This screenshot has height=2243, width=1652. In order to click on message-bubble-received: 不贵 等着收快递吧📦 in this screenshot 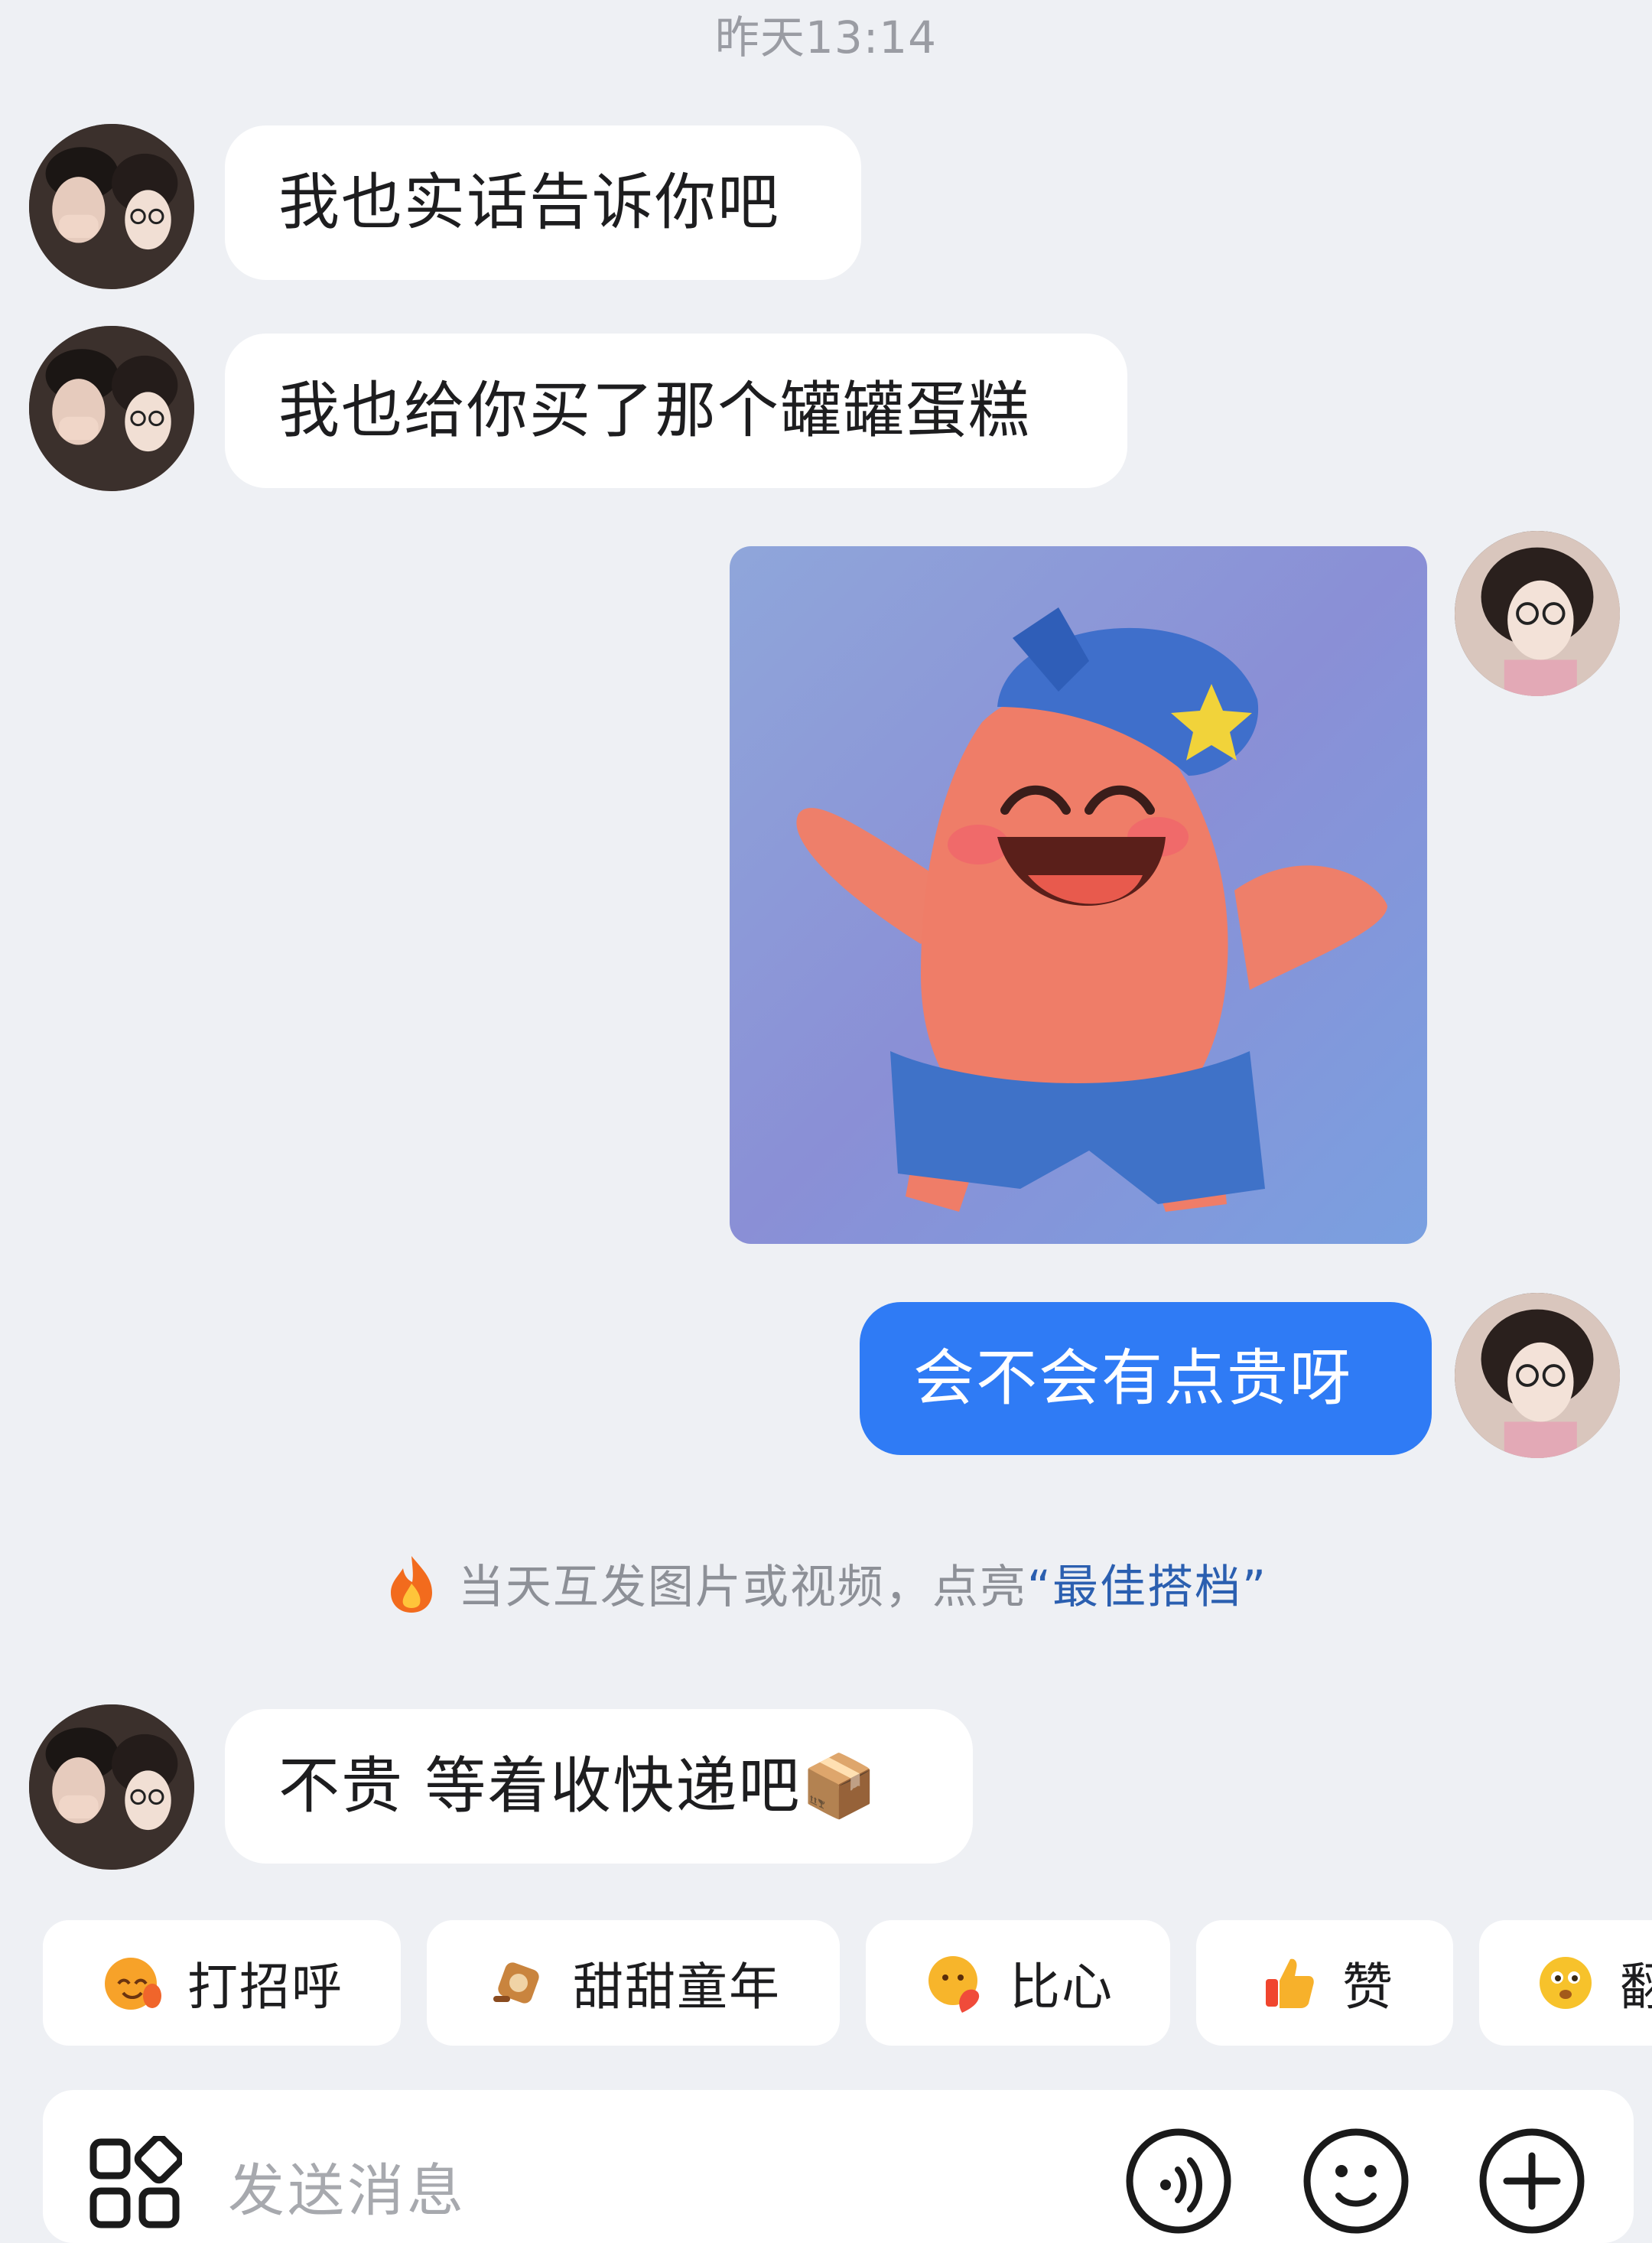, I will do `click(599, 1786)`.